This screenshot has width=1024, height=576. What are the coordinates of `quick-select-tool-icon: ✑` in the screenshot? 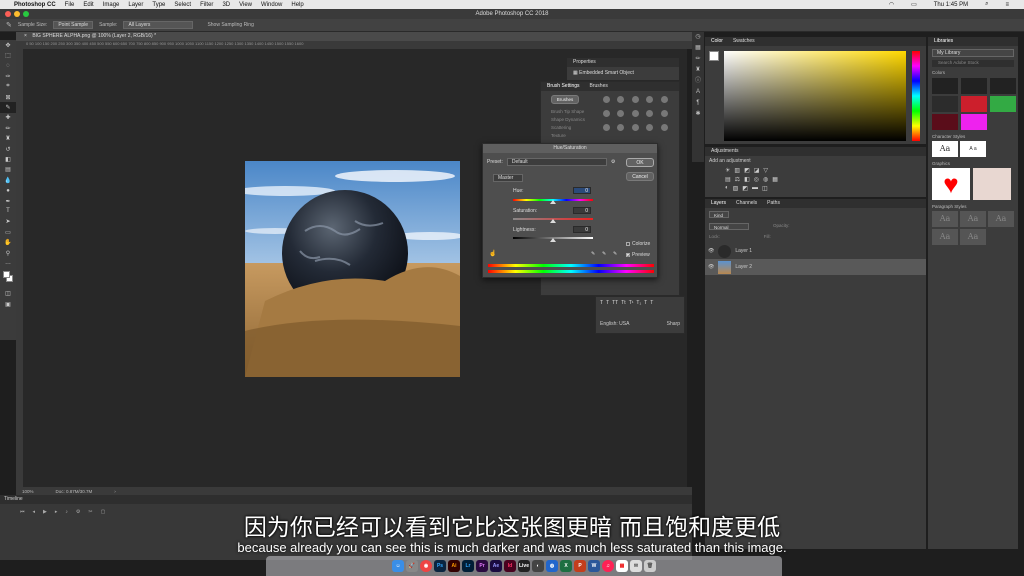 It's located at (8, 76).